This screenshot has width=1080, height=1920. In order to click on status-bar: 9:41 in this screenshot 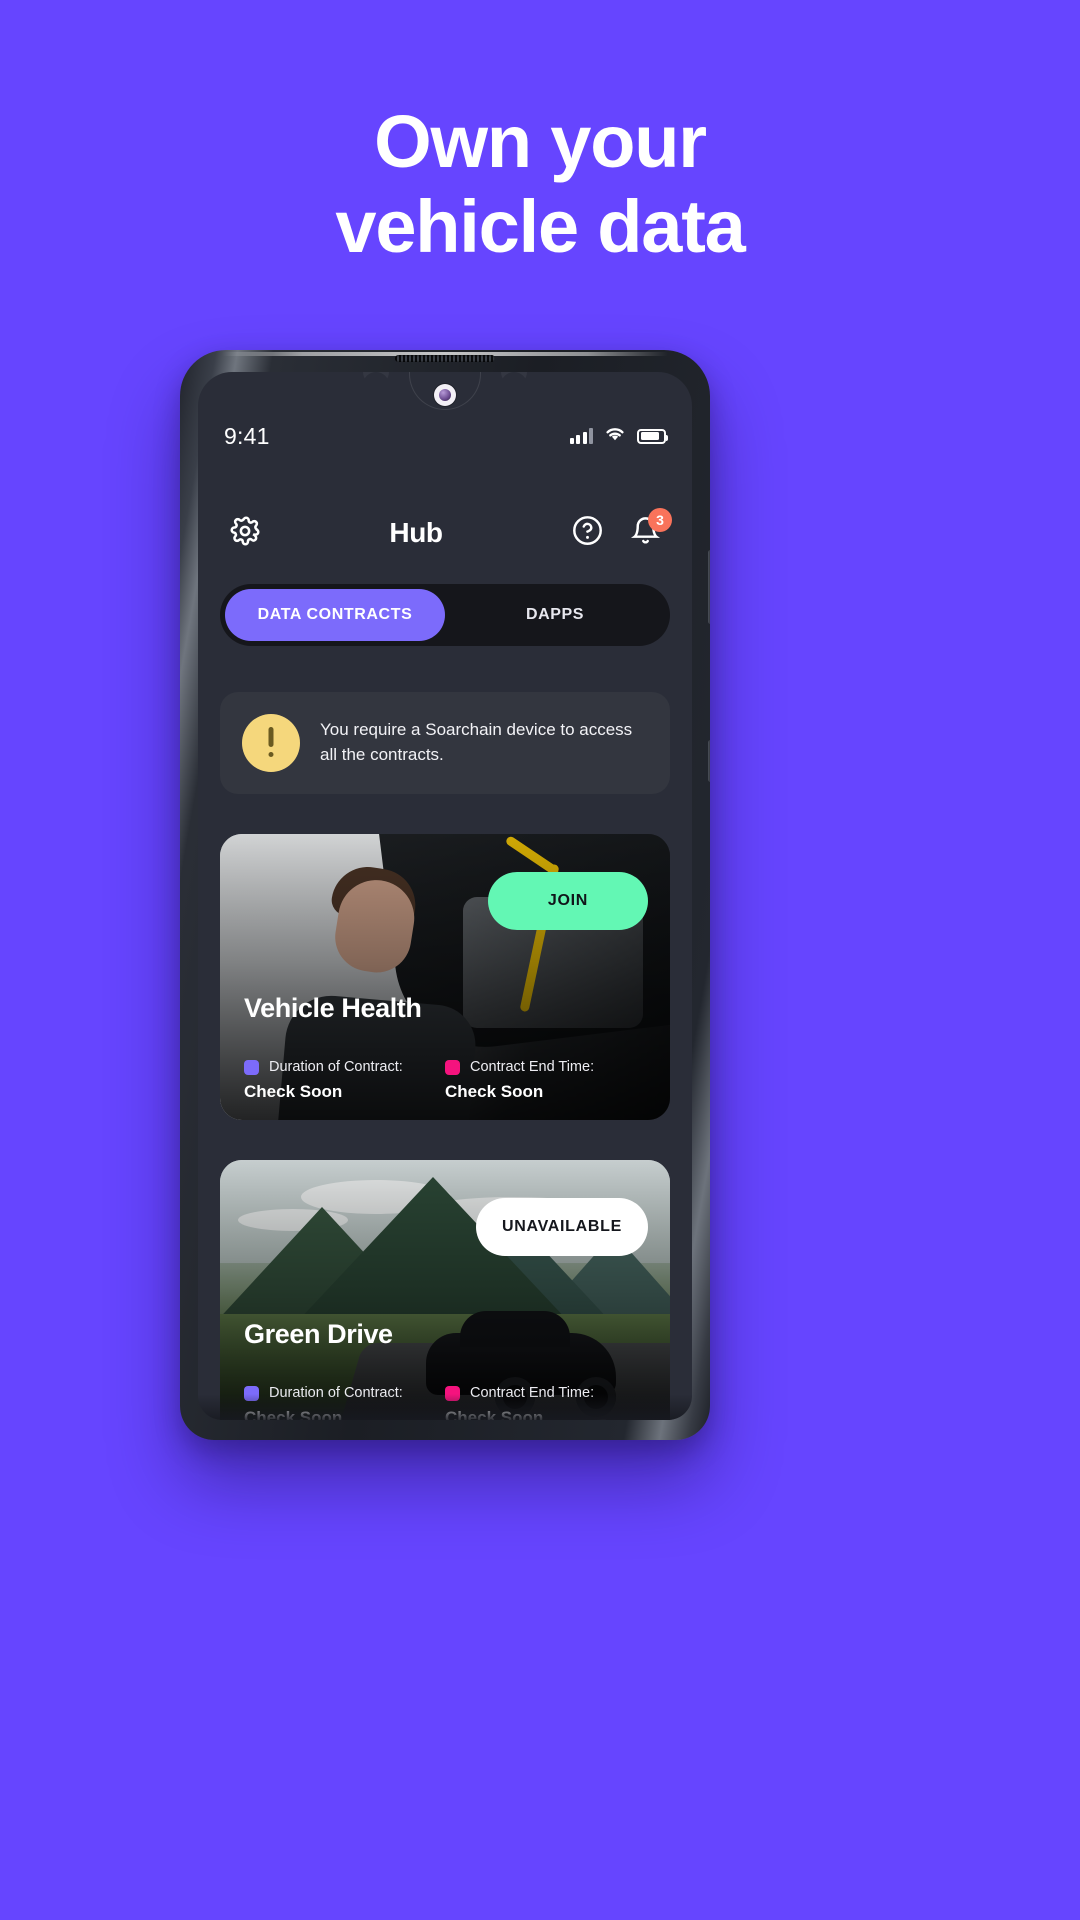, I will do `click(445, 436)`.